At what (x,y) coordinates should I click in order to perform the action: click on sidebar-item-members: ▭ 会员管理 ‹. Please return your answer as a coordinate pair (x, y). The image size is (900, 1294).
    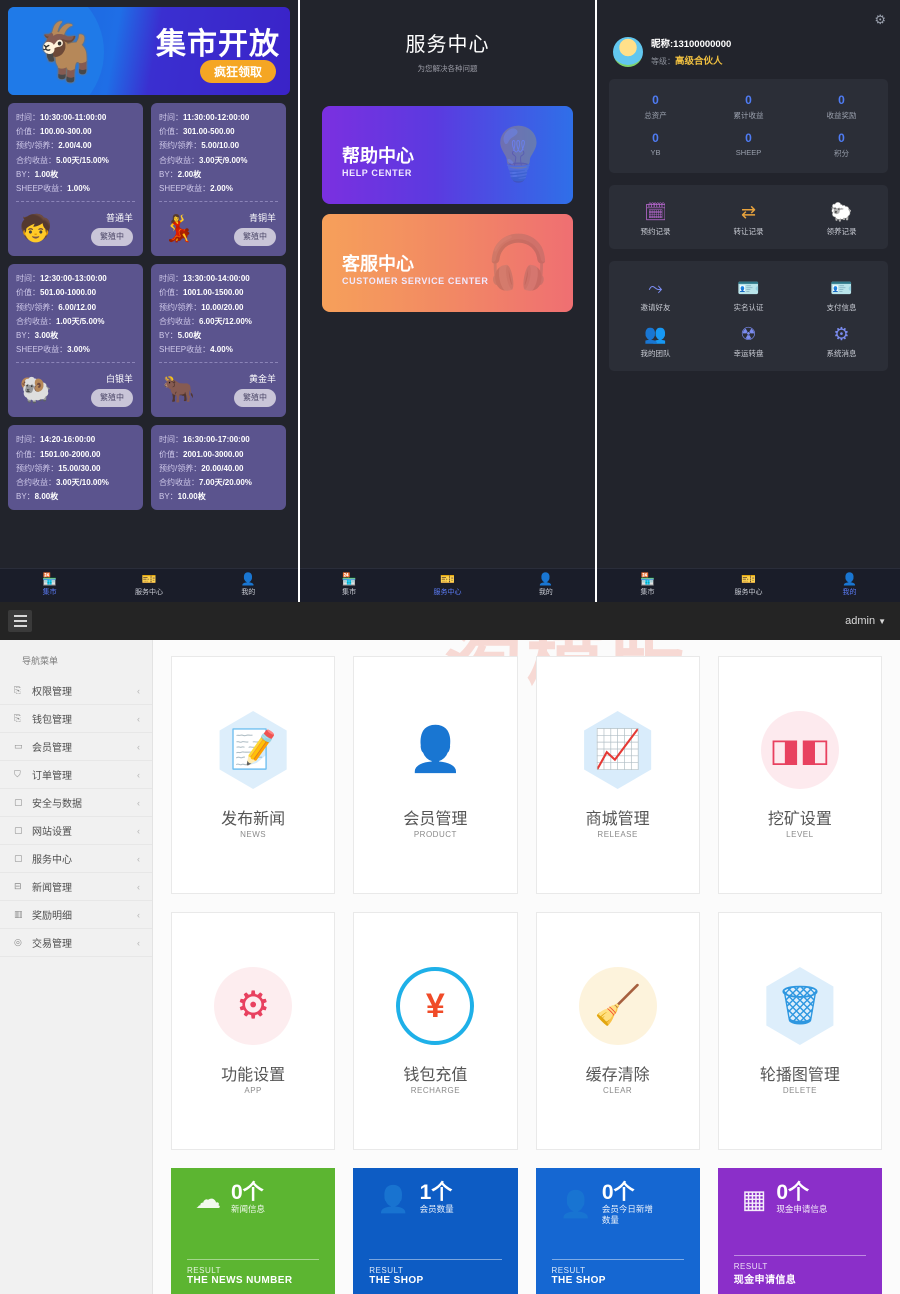
    Looking at the image, I should click on (76, 747).